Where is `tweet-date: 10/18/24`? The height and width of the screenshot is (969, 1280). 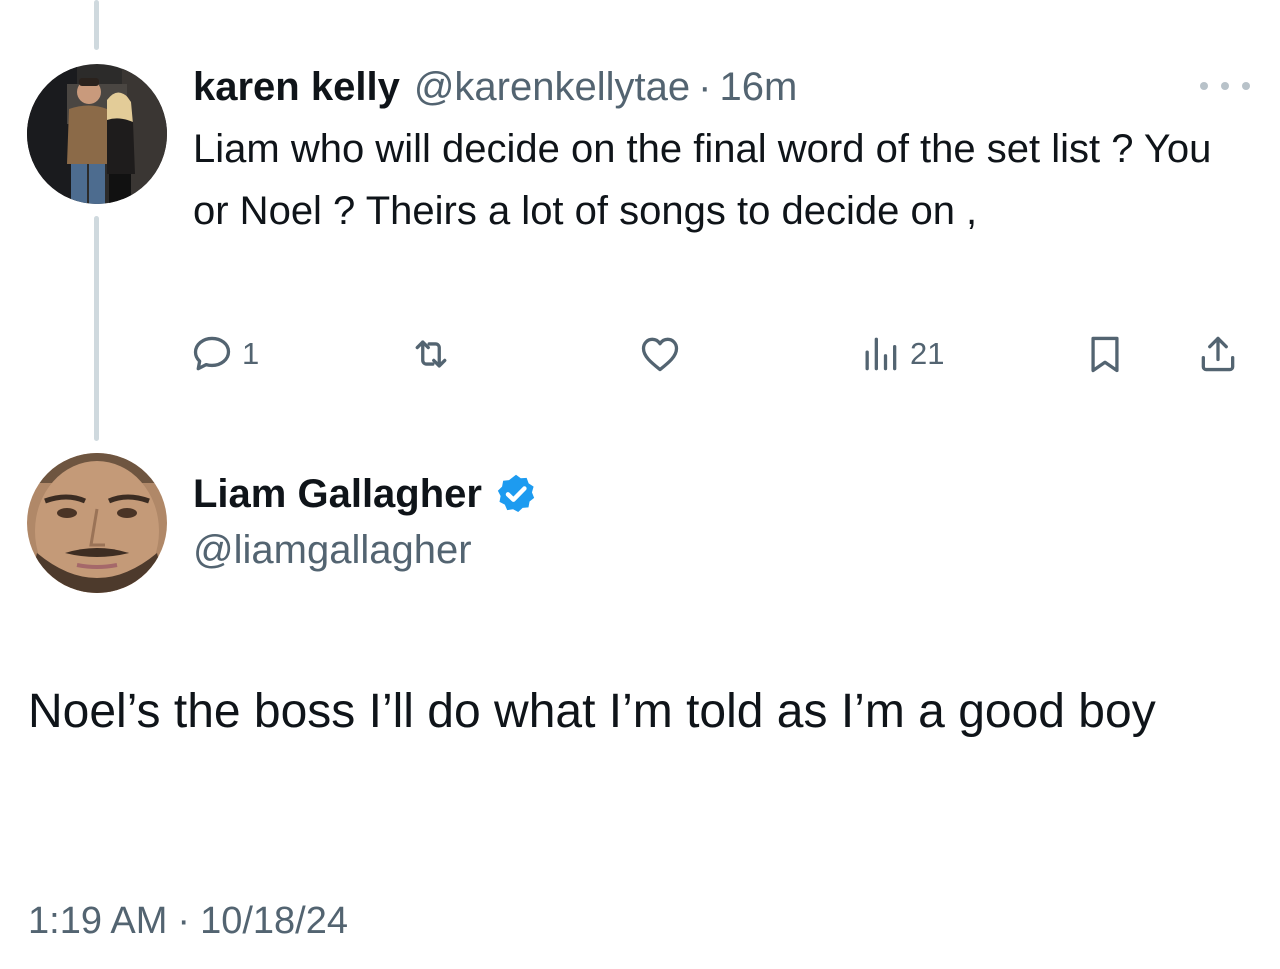
tweet-date: 10/18/24 is located at coordinates (274, 921).